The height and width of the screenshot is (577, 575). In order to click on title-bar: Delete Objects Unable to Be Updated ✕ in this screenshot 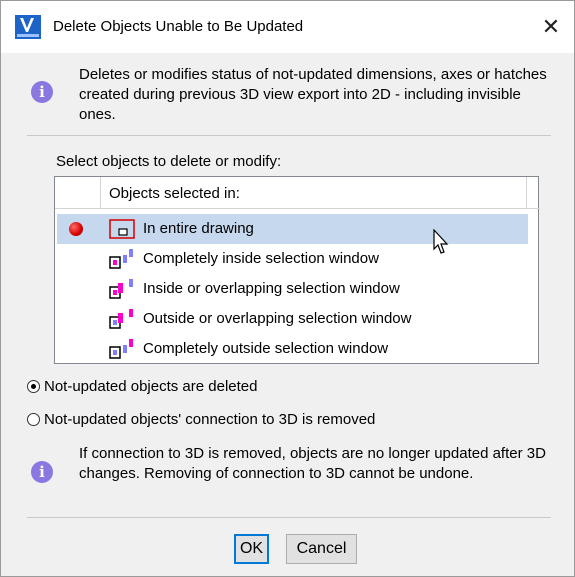, I will do `click(287, 27)`.